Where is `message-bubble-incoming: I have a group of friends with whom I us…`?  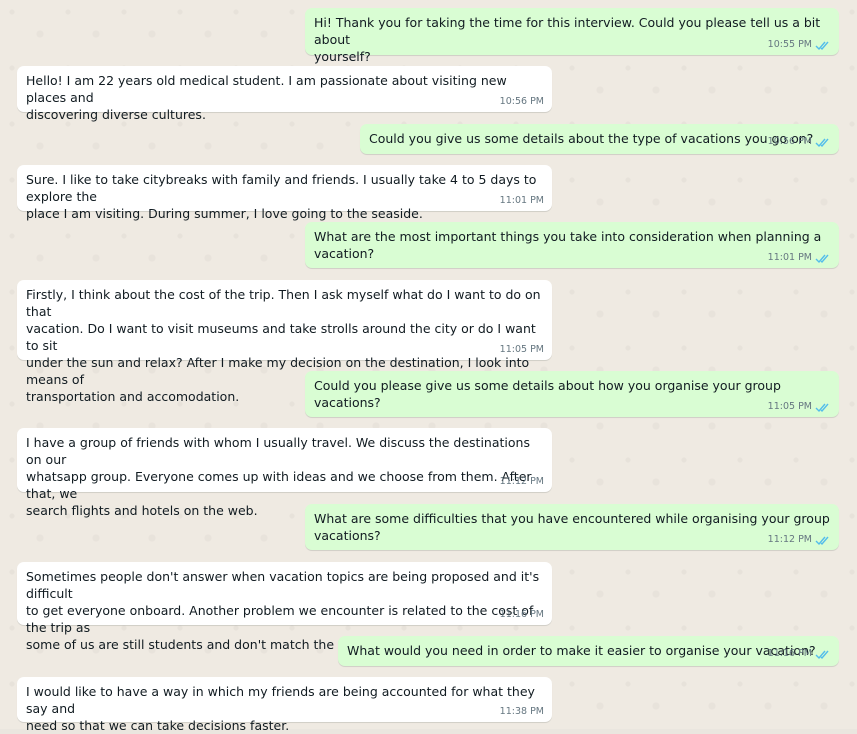
message-bubble-incoming: I have a group of friends with whom I us… is located at coordinates (284, 473).